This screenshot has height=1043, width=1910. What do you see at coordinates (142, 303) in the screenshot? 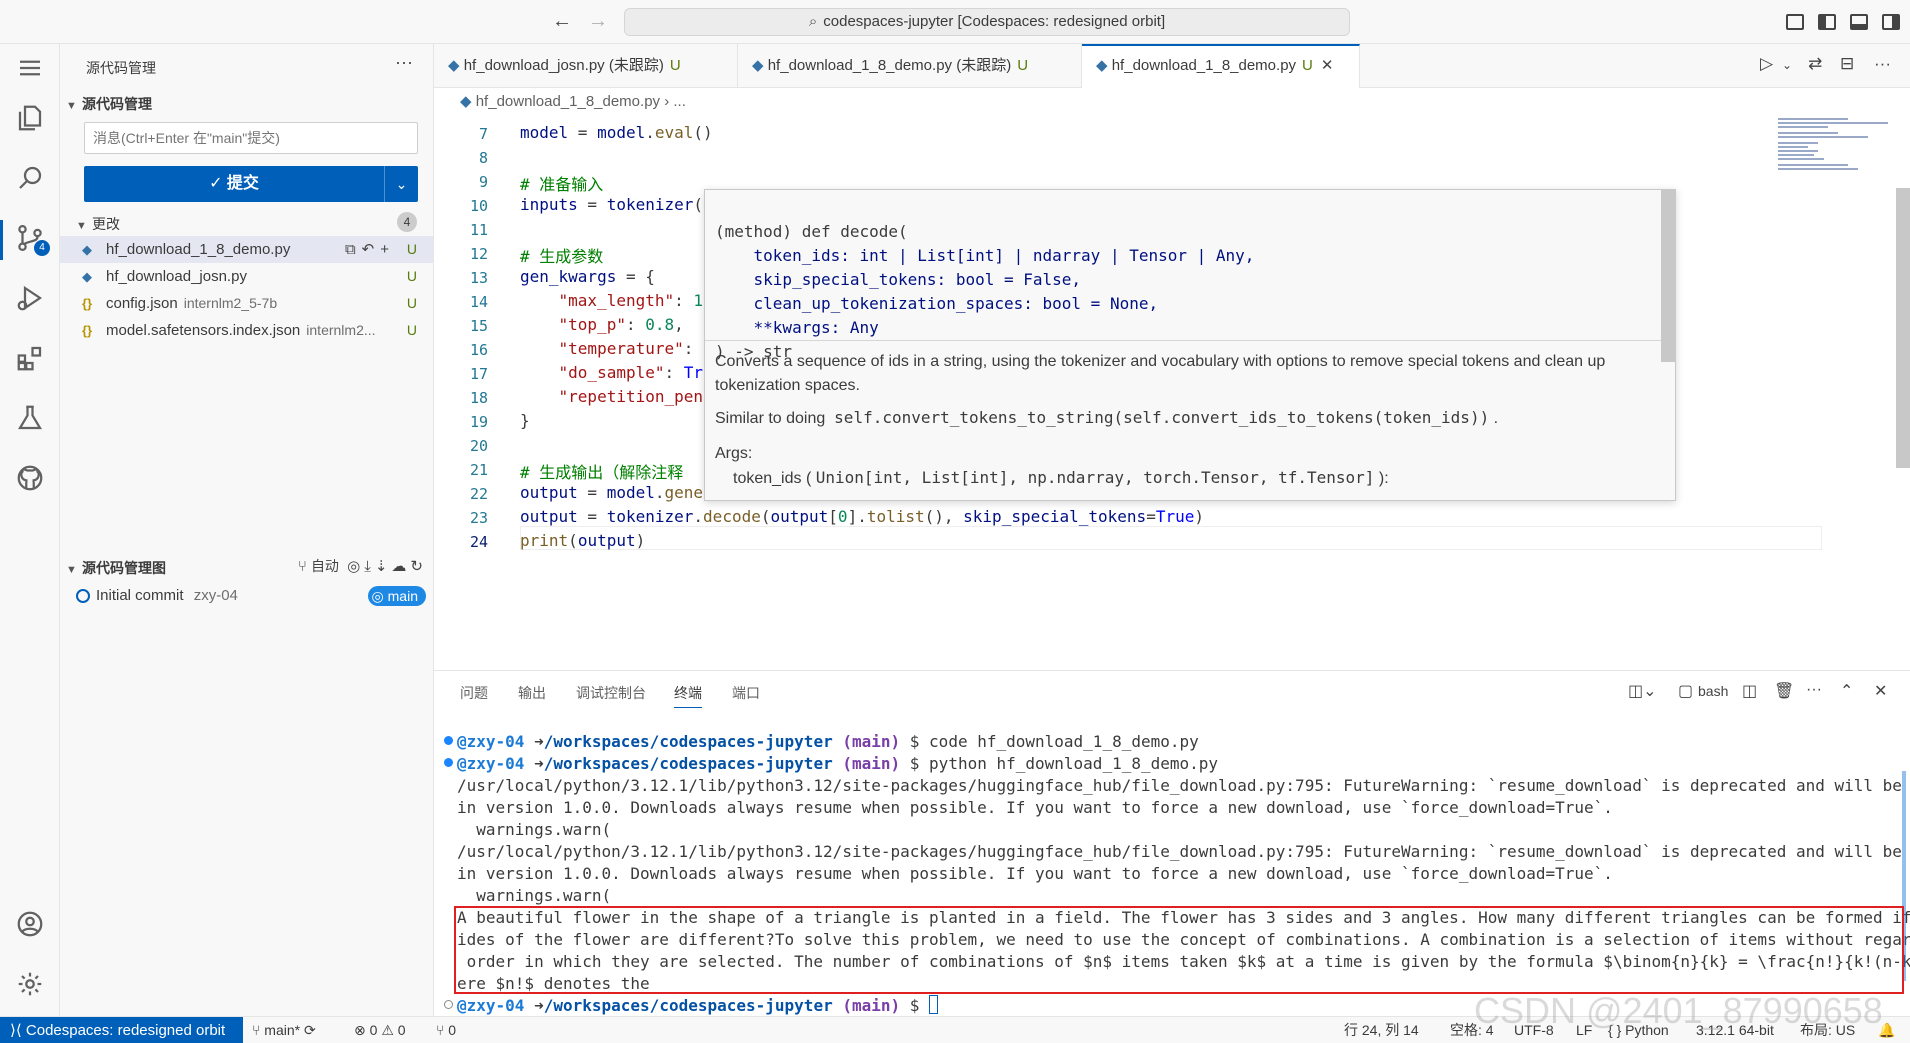
I see `file-name: config.json` at bounding box center [142, 303].